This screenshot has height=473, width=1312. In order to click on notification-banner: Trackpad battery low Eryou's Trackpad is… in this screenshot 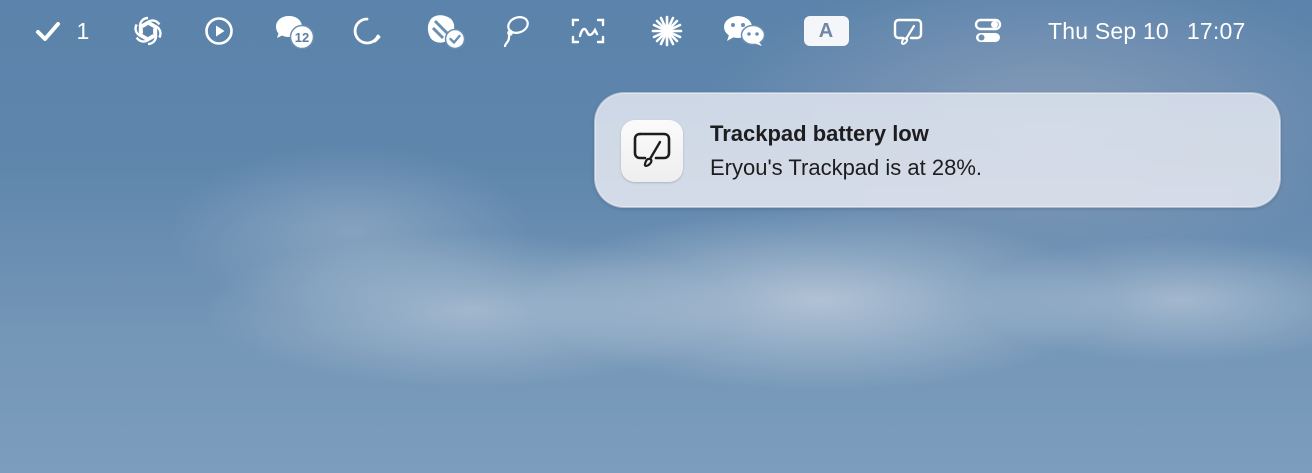, I will do `click(937, 150)`.